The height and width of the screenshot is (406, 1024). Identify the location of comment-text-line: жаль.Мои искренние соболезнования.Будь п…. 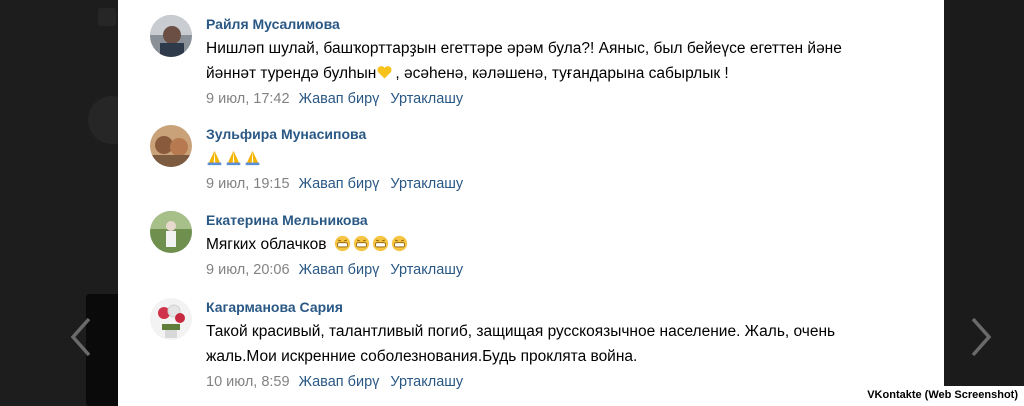
(422, 356).